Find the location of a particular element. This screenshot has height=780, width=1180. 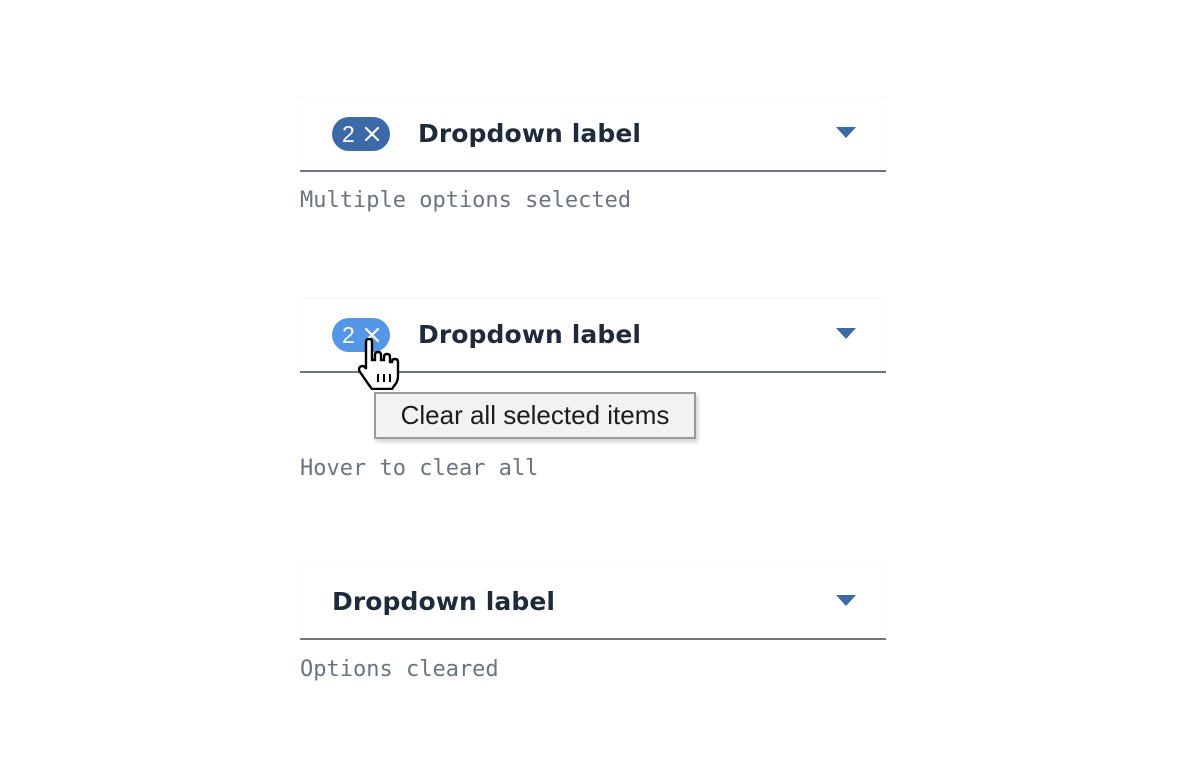

dropdown-multiselect-cleared: Dropdown label is located at coordinates (593, 603).